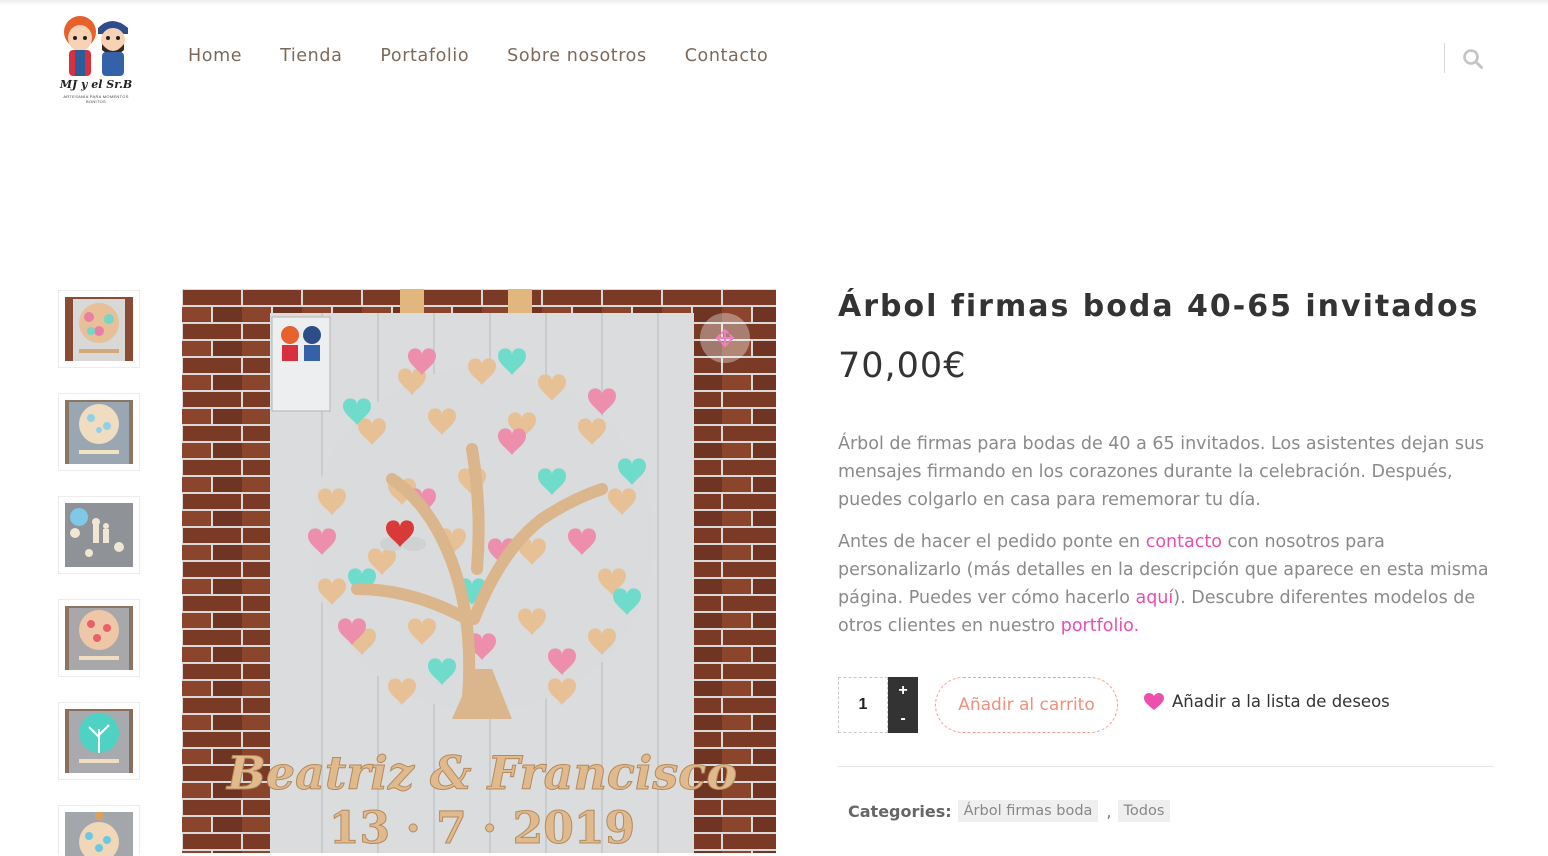 The height and width of the screenshot is (856, 1548). What do you see at coordinates (481, 773) in the screenshot?
I see `board-names-lettering: Beatriz & Francisco` at bounding box center [481, 773].